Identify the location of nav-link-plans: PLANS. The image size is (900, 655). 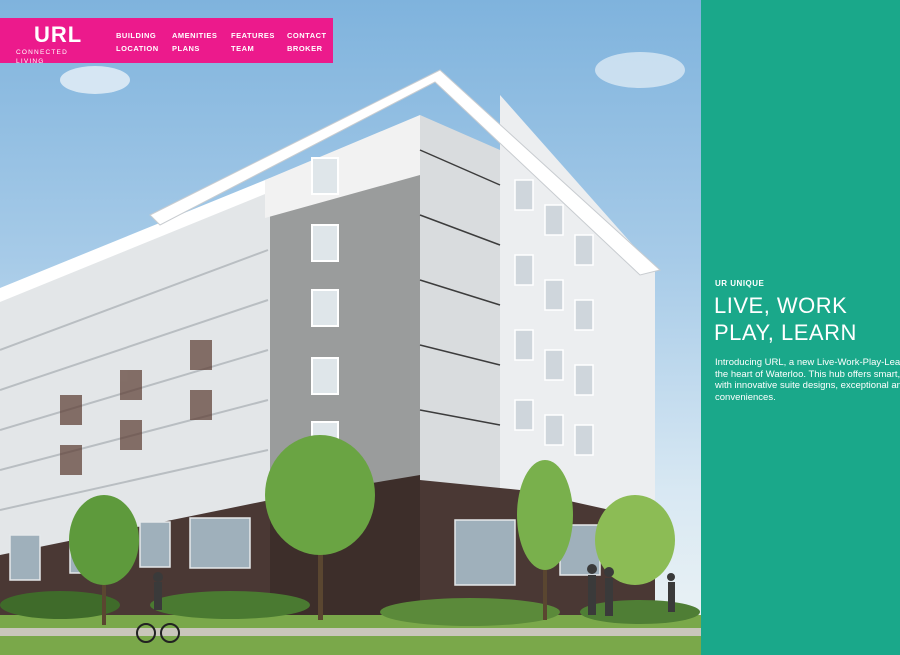
(194, 48).